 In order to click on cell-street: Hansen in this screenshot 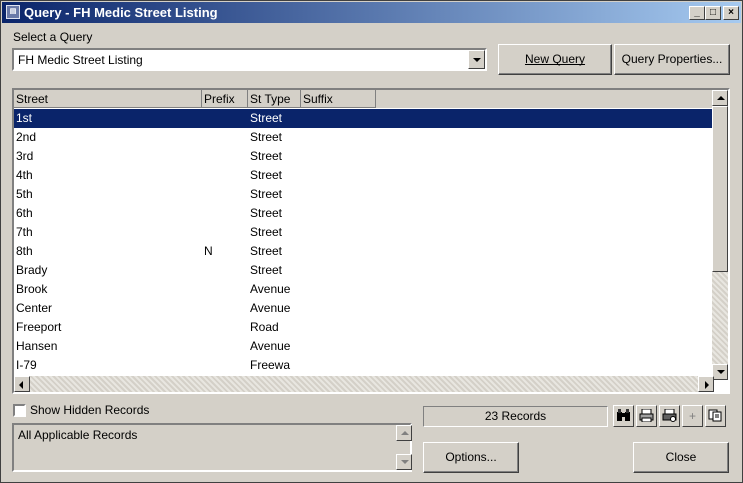, I will do `click(37, 346)`.